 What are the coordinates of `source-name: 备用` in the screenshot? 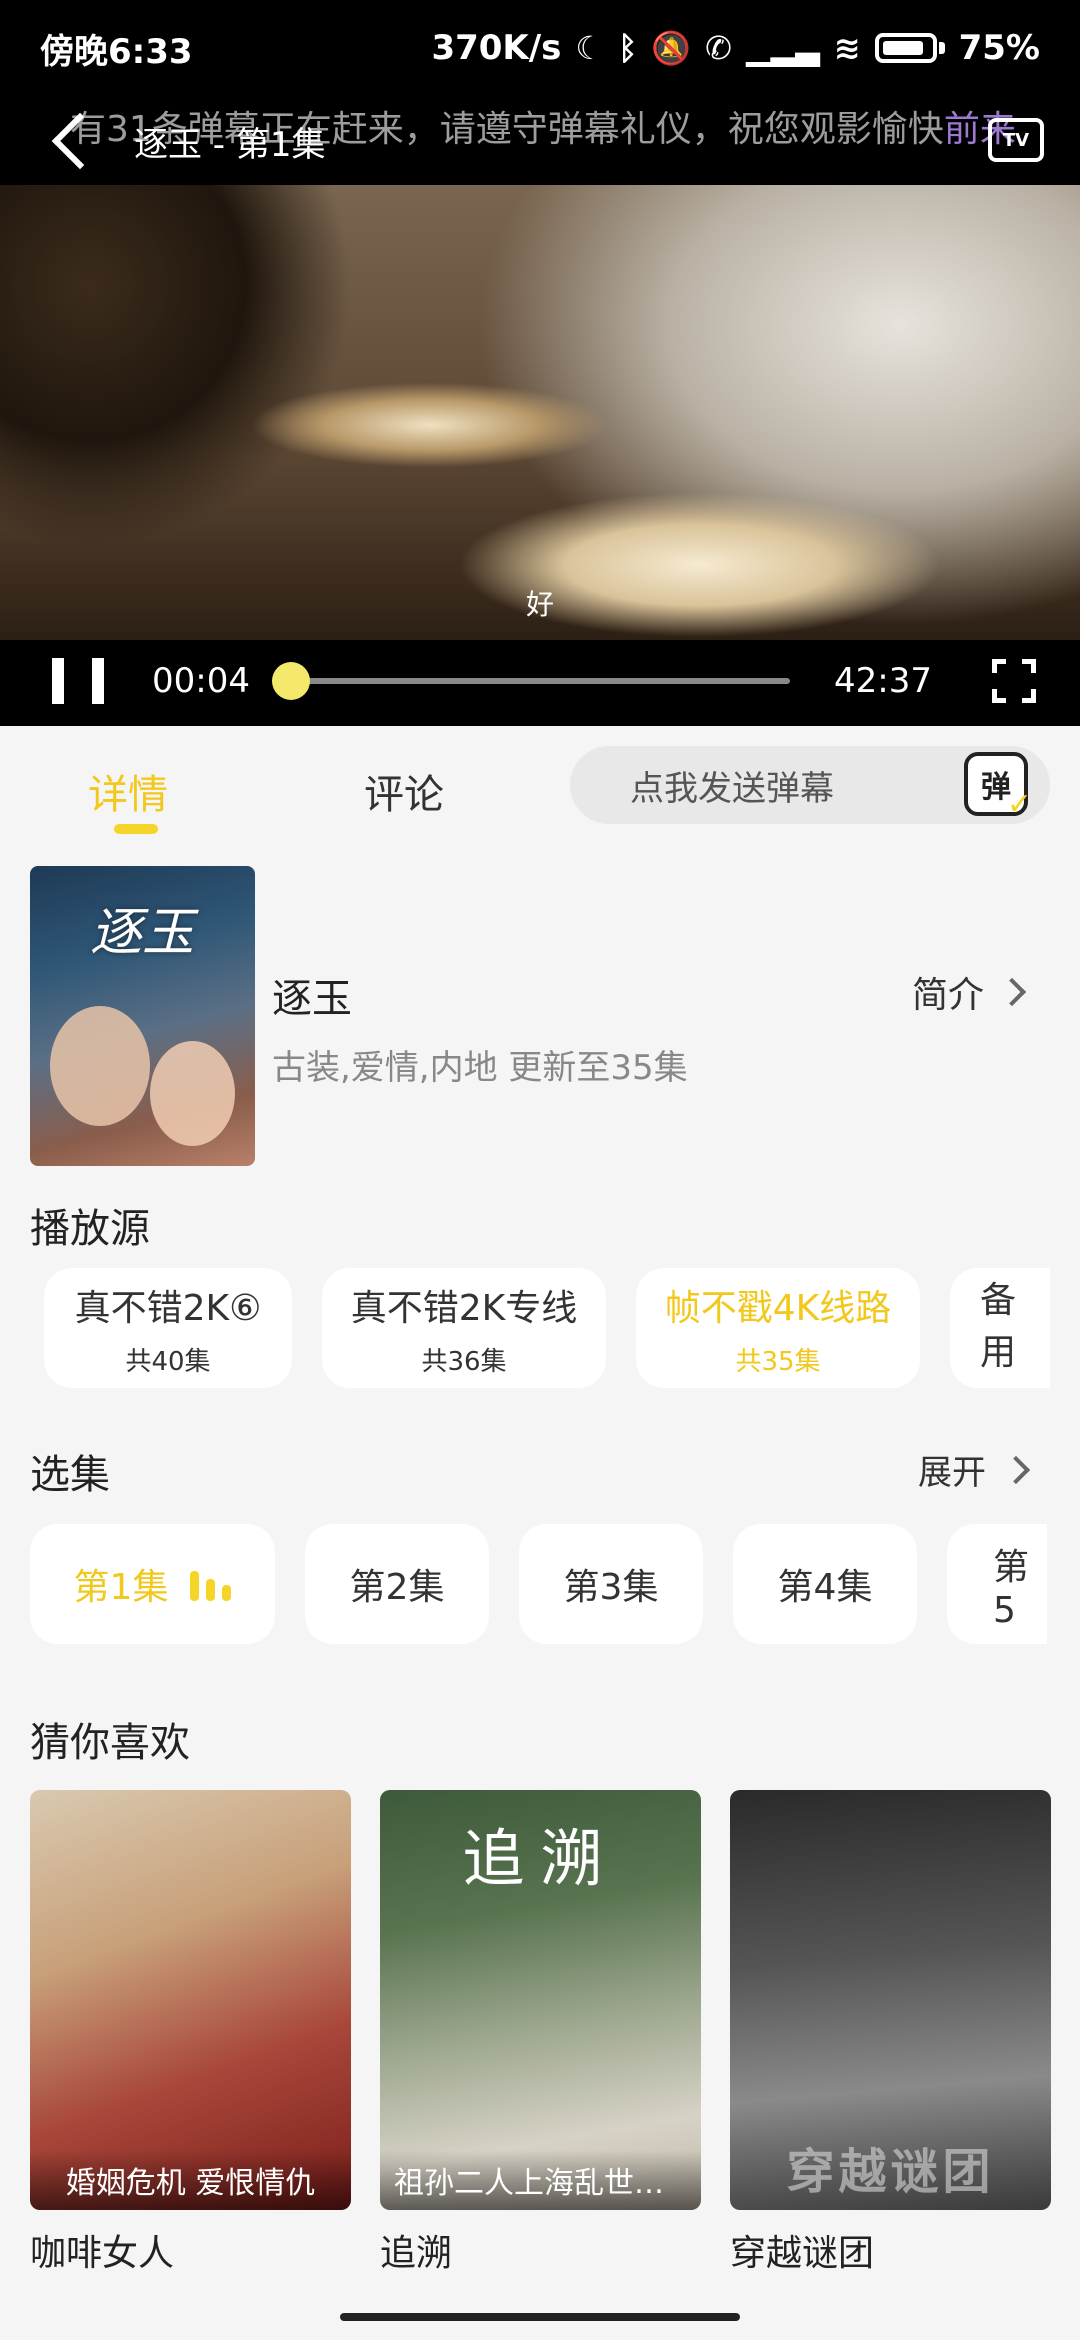 It's located at (998, 1326).